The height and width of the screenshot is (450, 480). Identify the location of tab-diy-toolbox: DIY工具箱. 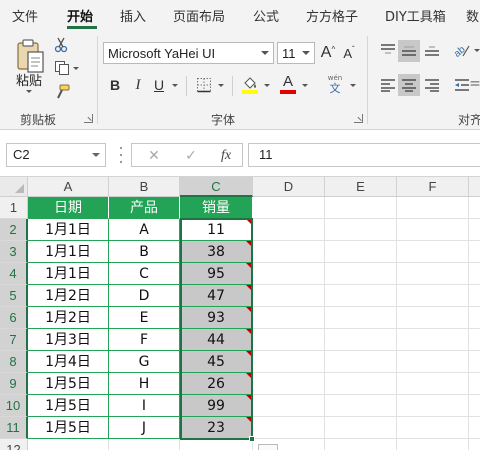
(415, 15).